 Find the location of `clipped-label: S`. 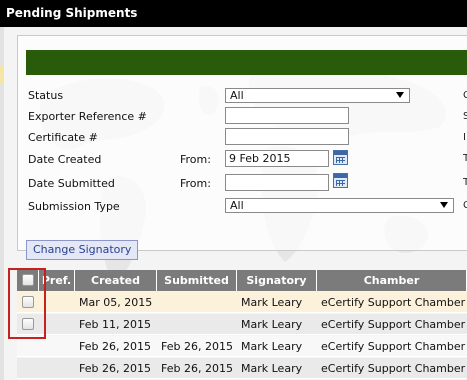

clipped-label: S is located at coordinates (465, 116).